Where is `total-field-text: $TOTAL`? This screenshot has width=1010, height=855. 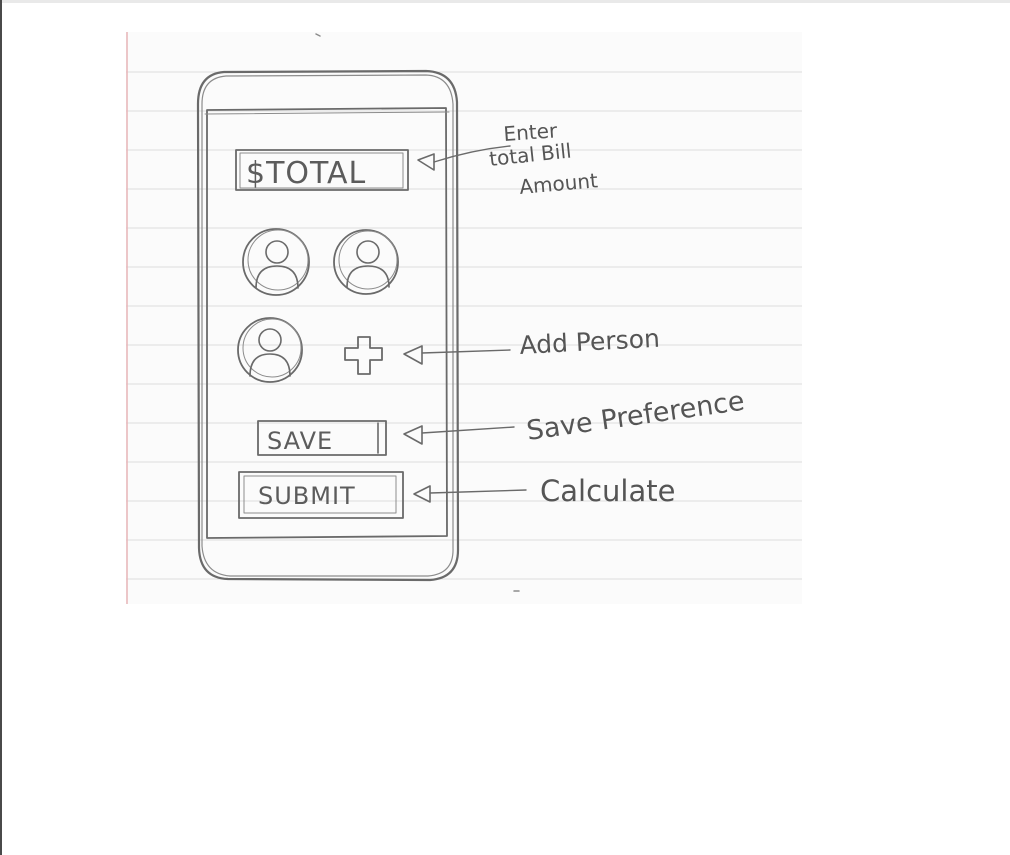 total-field-text: $TOTAL is located at coordinates (306, 173).